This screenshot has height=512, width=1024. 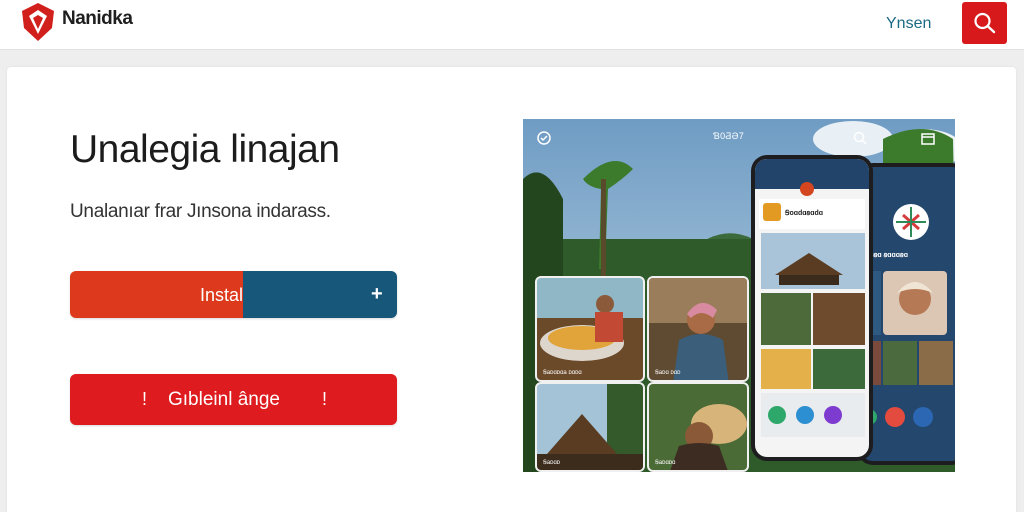 What do you see at coordinates (224, 399) in the screenshot?
I see `explore-button-label: Gıbleinl ânge` at bounding box center [224, 399].